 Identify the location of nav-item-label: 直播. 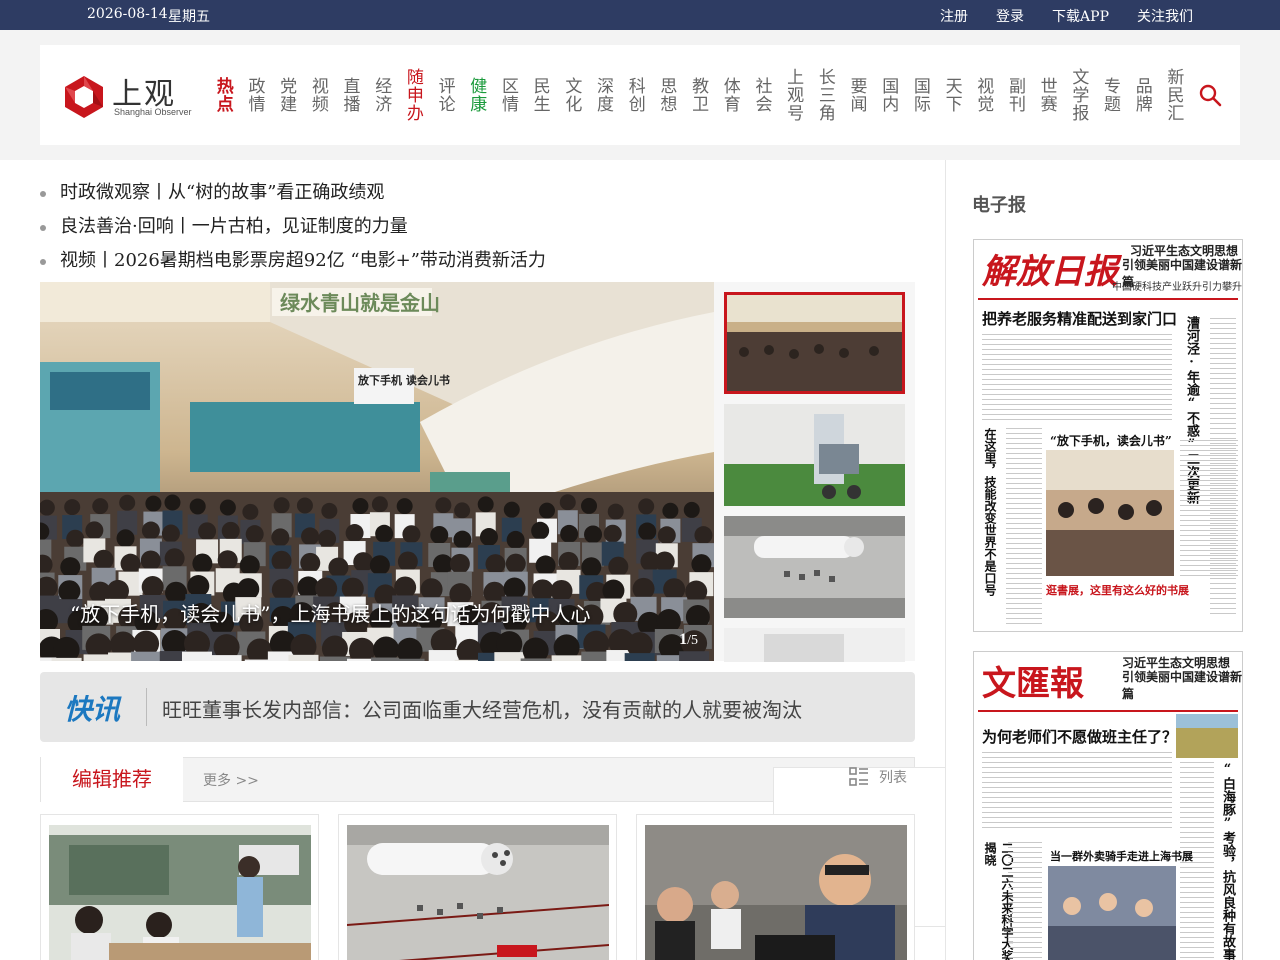
(349, 95).